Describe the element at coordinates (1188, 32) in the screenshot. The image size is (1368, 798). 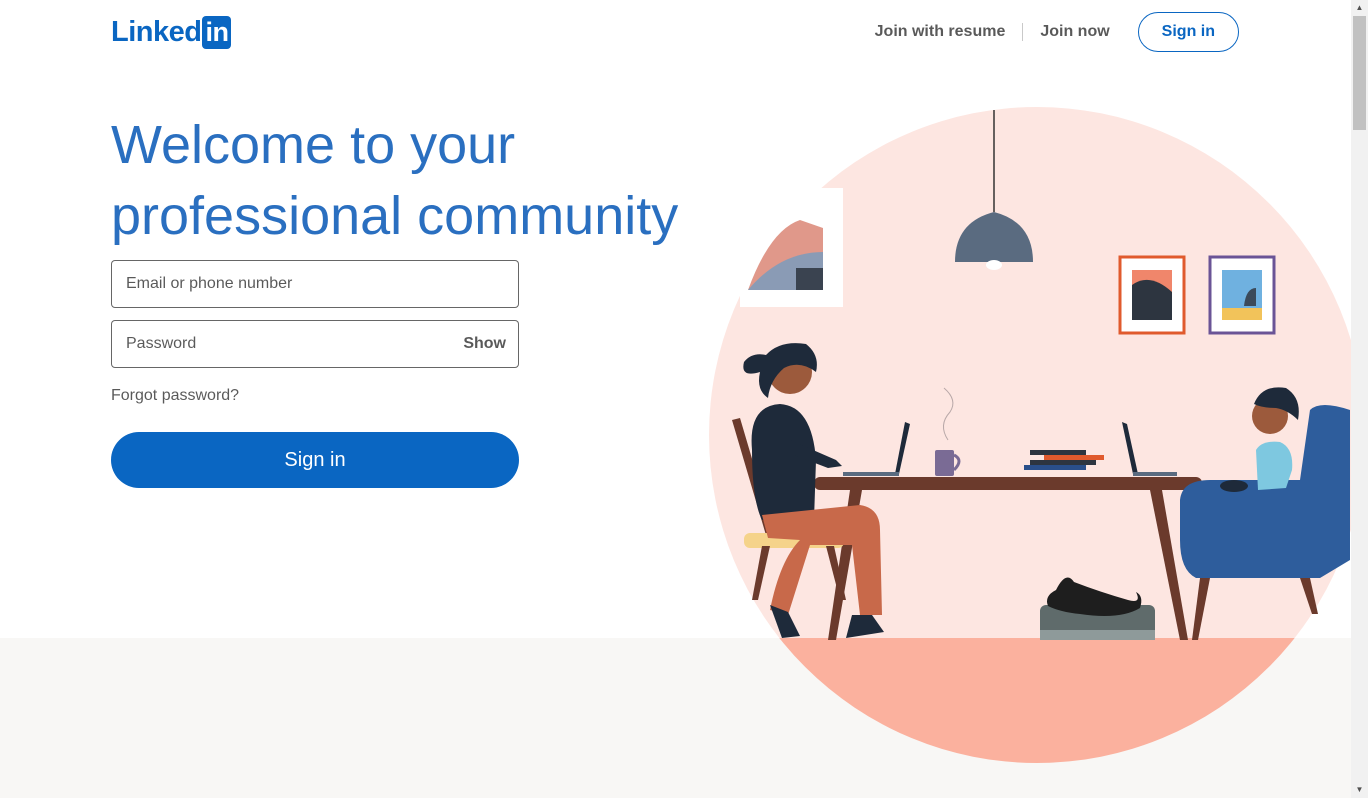
I see `header-sign-in-button: Sign in` at that location.